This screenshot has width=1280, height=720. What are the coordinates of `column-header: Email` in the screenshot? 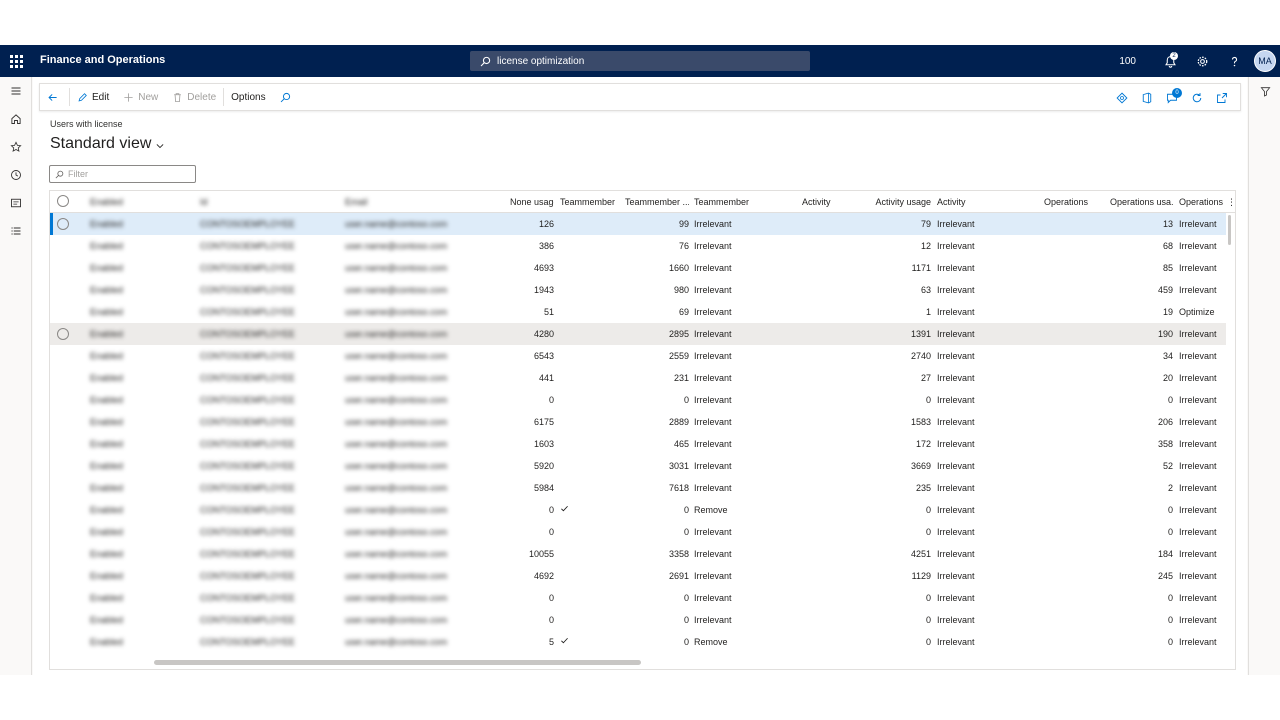 It's located at (425, 202).